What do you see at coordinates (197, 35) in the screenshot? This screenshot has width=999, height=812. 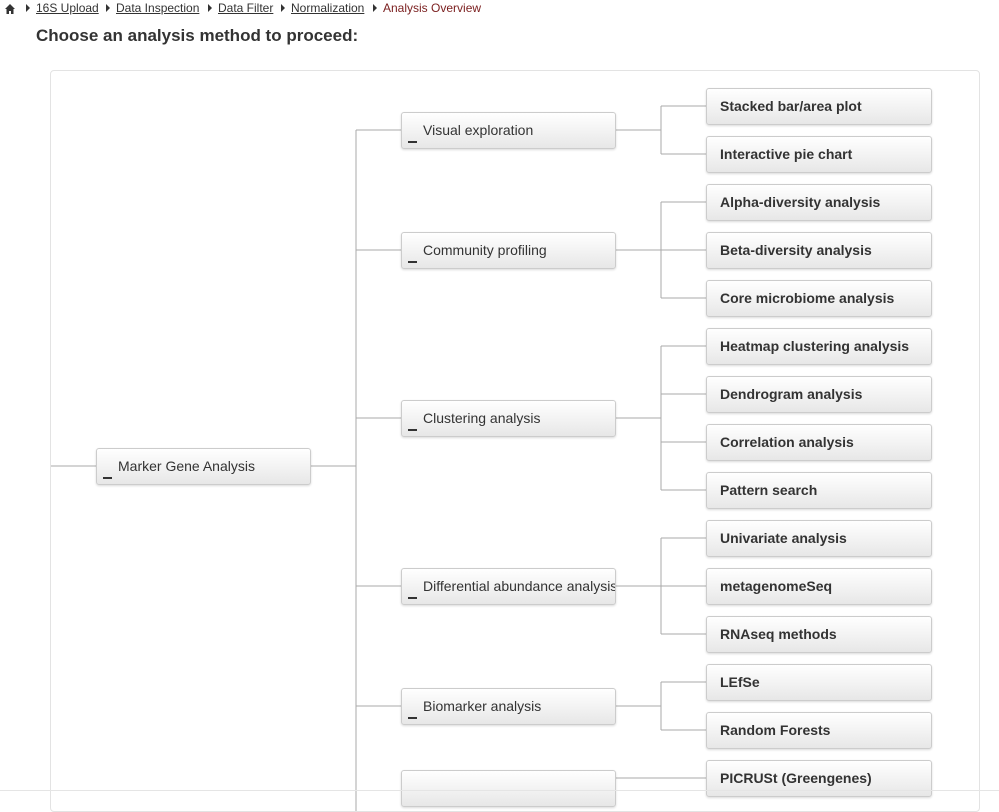 I see `page-title: Choose an analysis method to proceed:` at bounding box center [197, 35].